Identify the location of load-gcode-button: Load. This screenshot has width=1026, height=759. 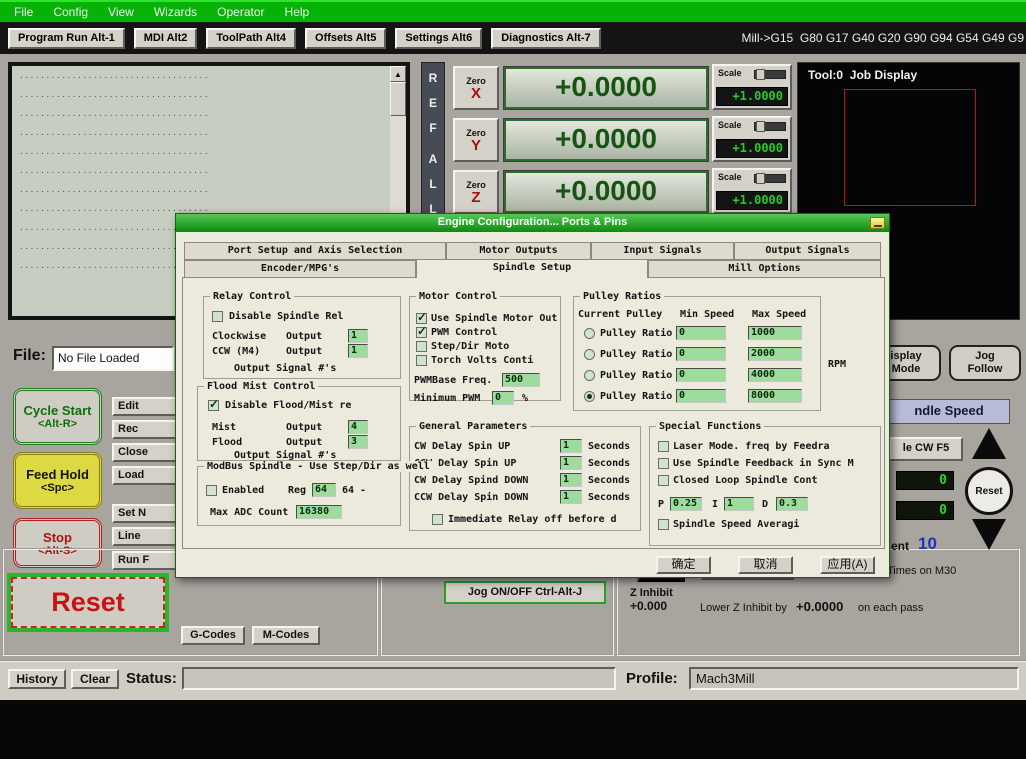
(144, 475).